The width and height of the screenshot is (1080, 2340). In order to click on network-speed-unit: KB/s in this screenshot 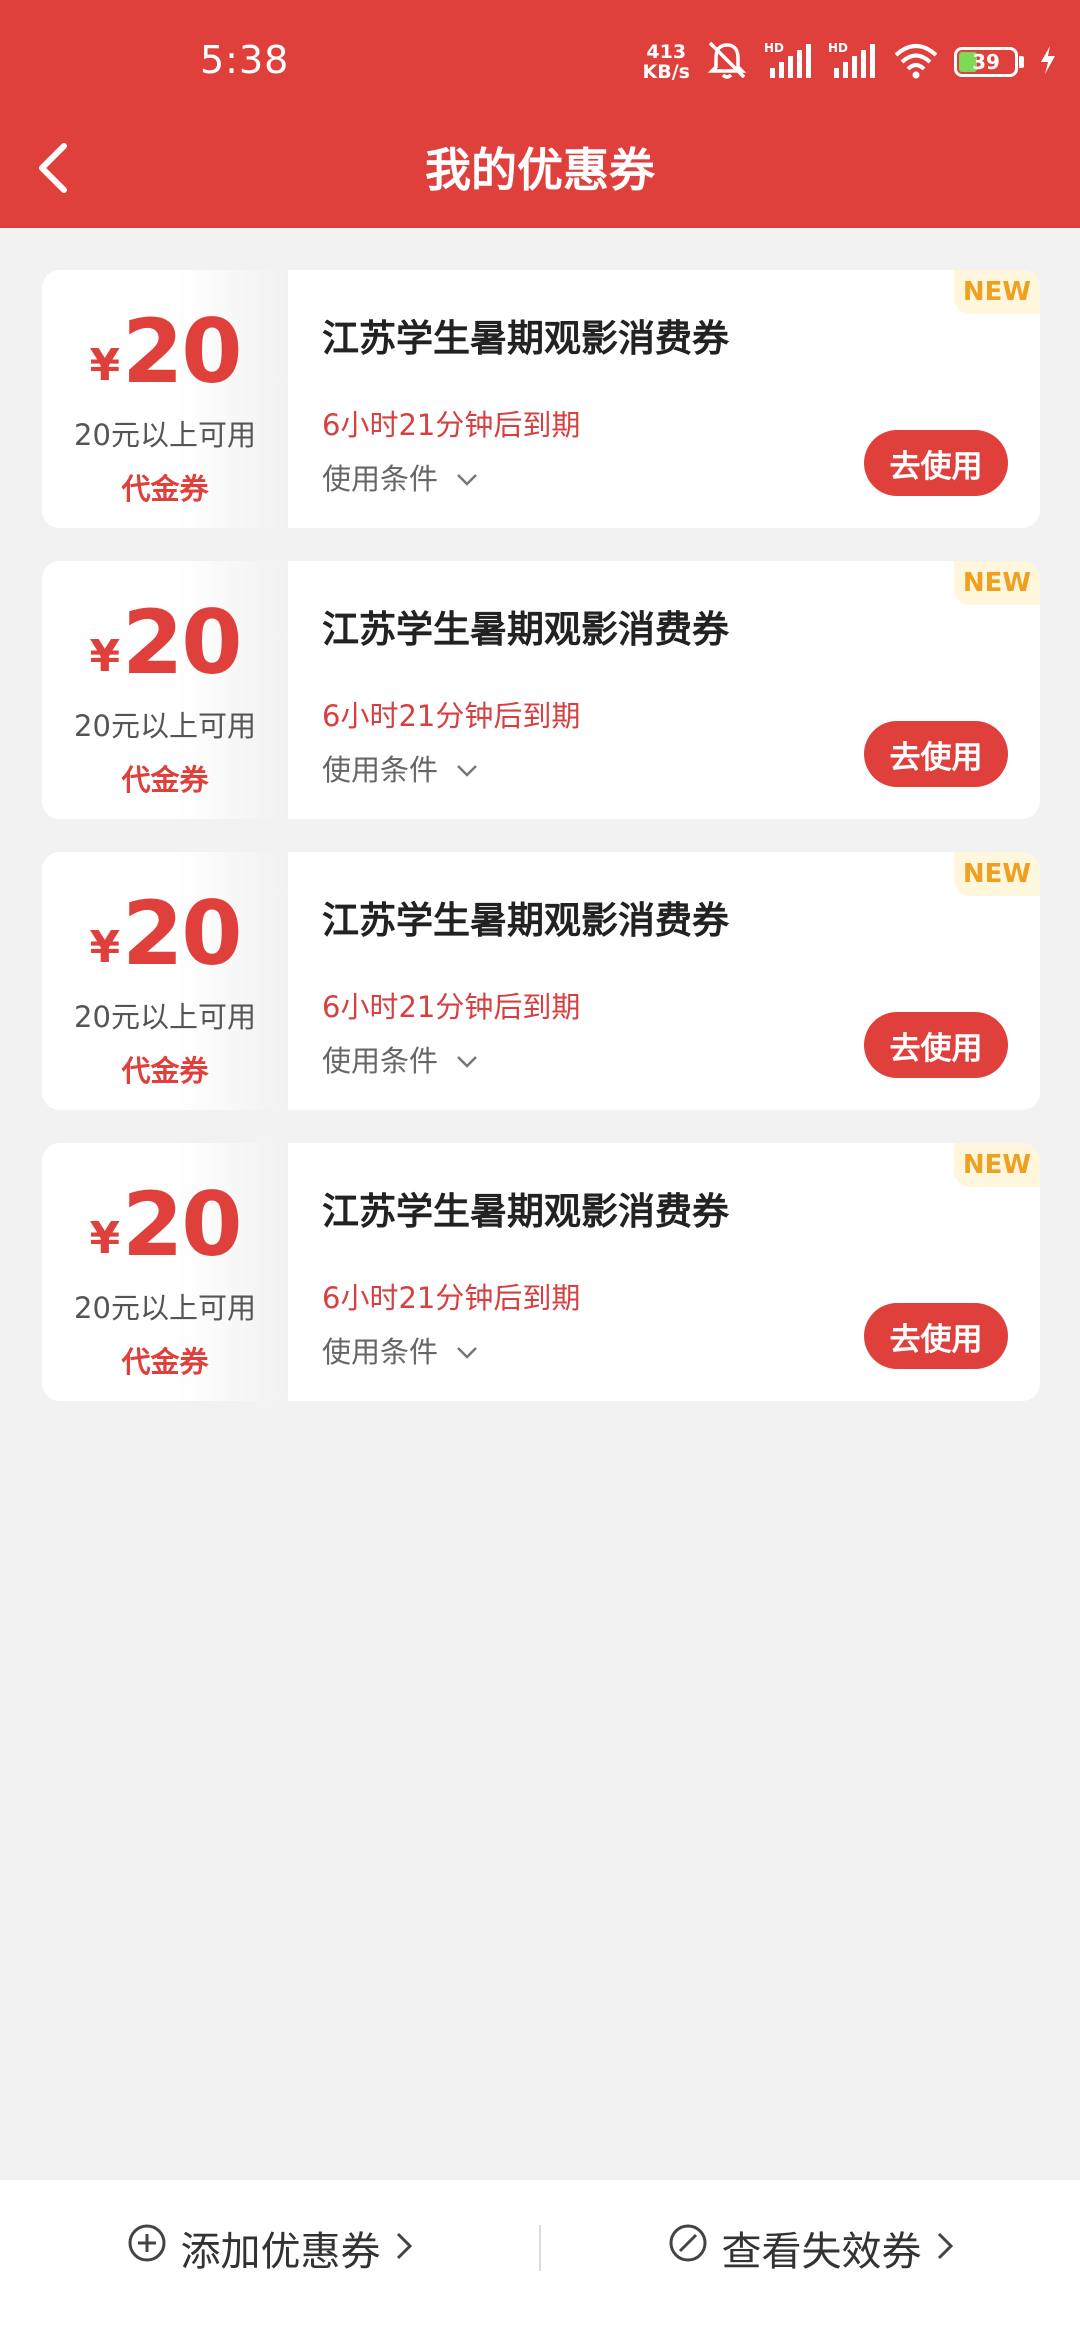, I will do `click(666, 72)`.